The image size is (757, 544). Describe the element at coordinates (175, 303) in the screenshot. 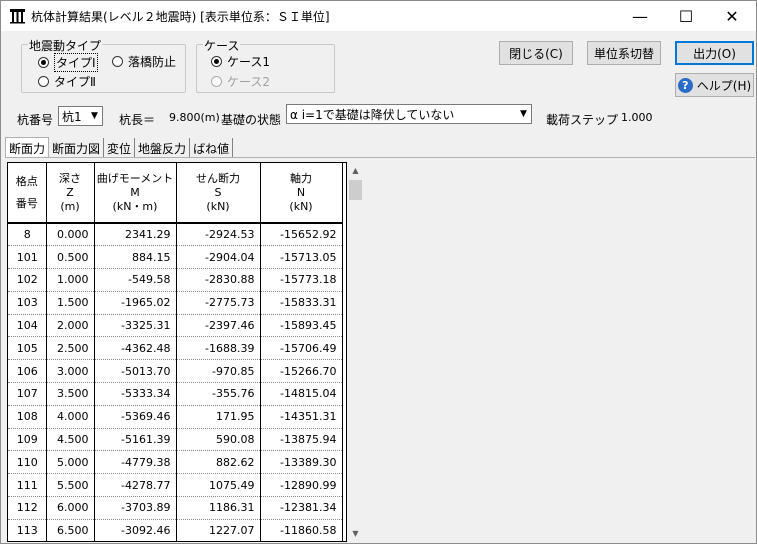

I see `table-row: 103 1.500 -1965.02 -2775.73 -15833.31` at that location.